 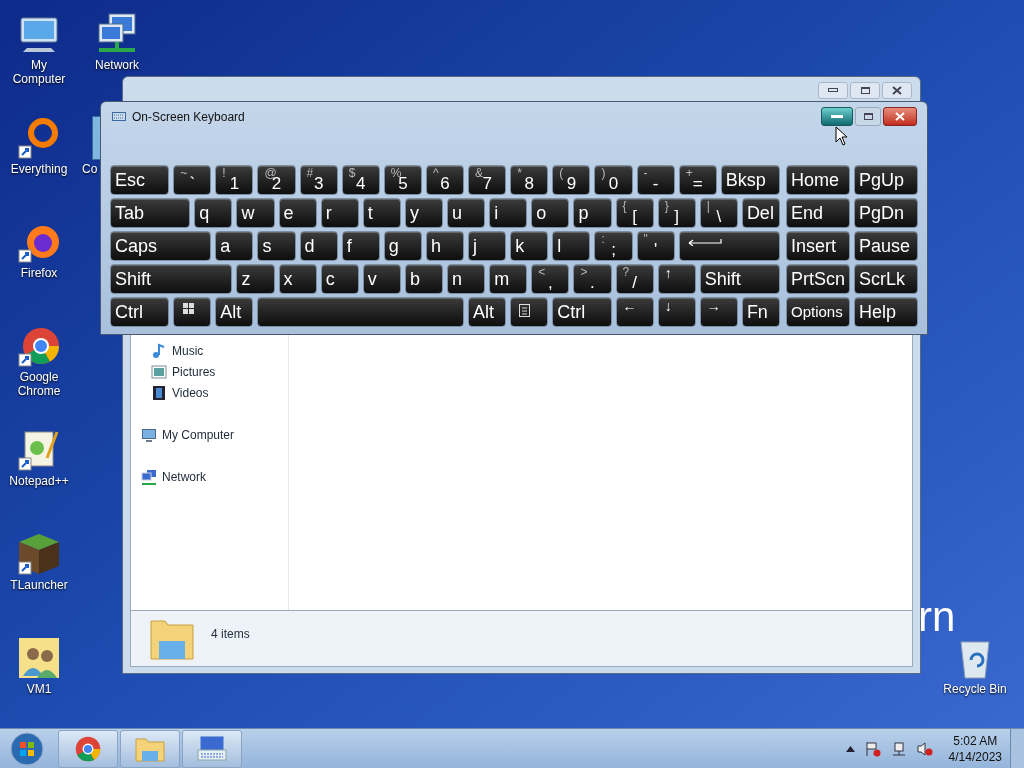 What do you see at coordinates (818, 279) in the screenshot?
I see `key: PrtScn` at bounding box center [818, 279].